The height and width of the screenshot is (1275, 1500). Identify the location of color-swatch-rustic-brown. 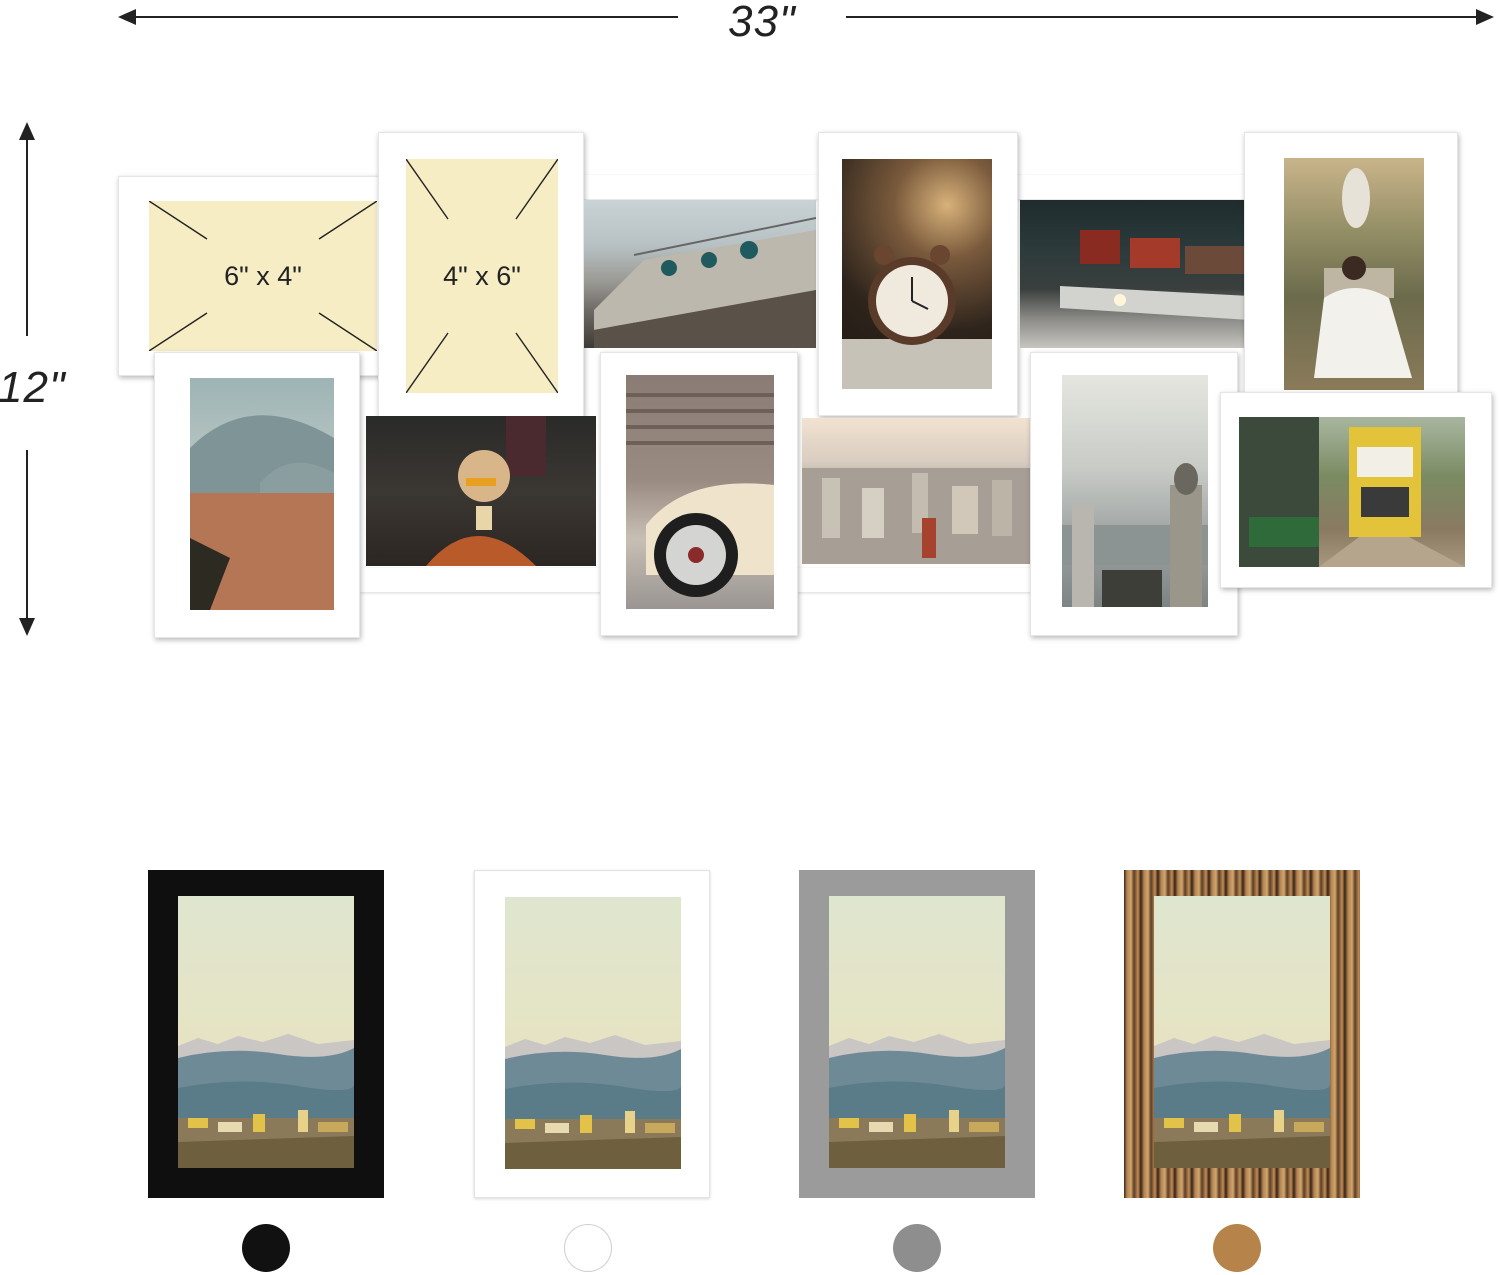
(1237, 1248).